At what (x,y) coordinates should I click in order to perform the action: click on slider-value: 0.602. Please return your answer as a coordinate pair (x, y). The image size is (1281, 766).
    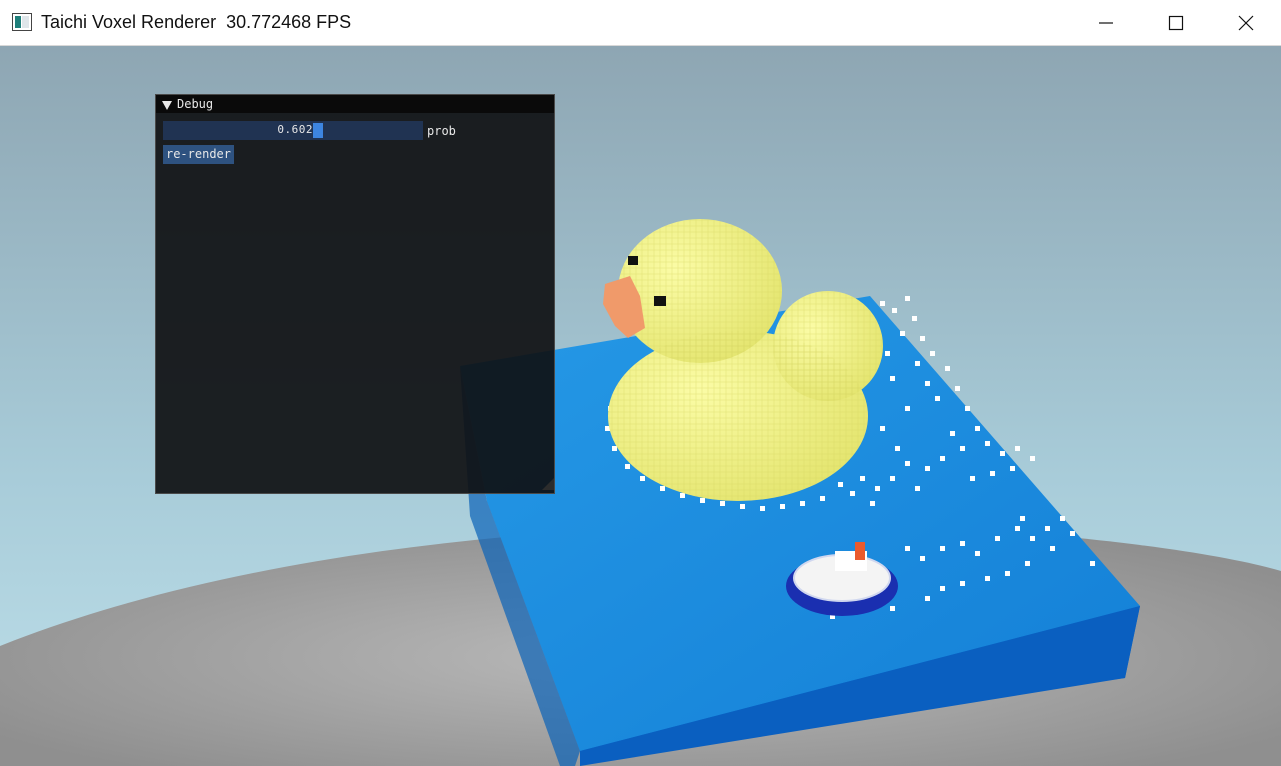
    Looking at the image, I should click on (295, 129).